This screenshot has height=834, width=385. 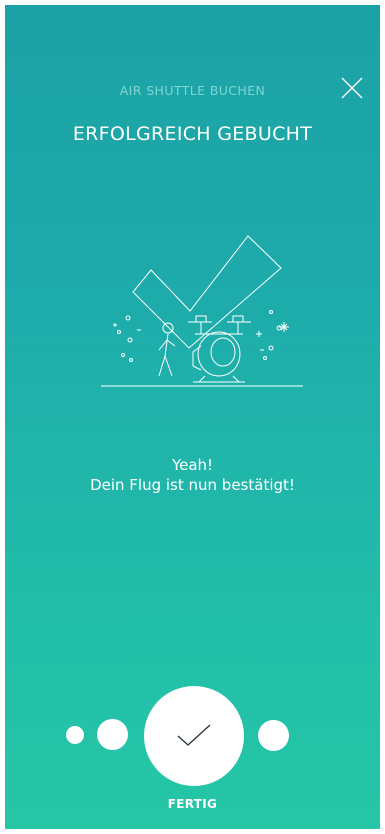 What do you see at coordinates (202, 311) in the screenshot?
I see `booking-success-illustration` at bounding box center [202, 311].